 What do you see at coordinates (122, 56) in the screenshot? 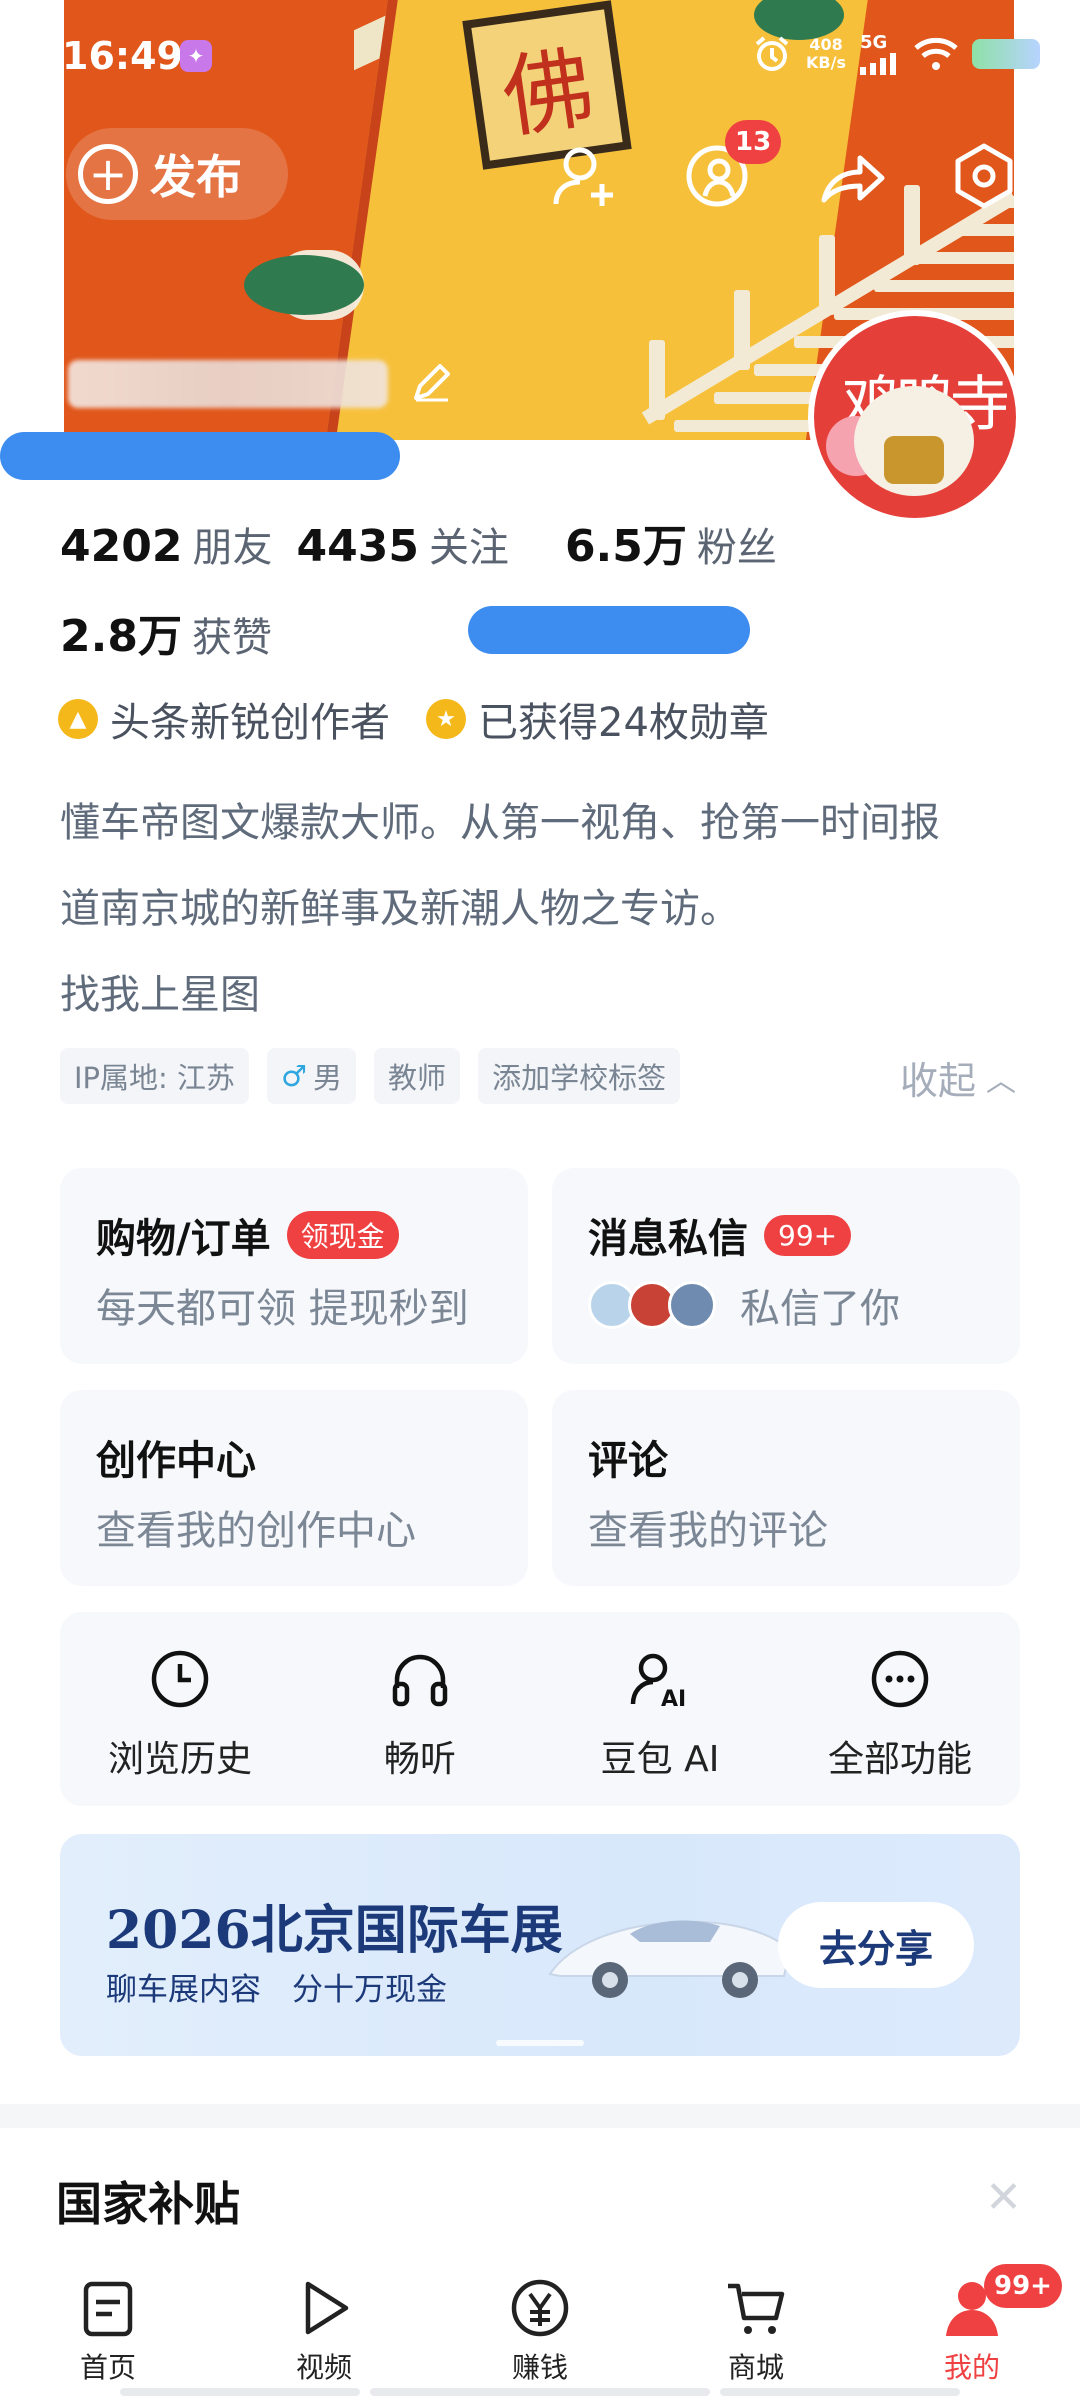
I see `status-time: 16:49` at bounding box center [122, 56].